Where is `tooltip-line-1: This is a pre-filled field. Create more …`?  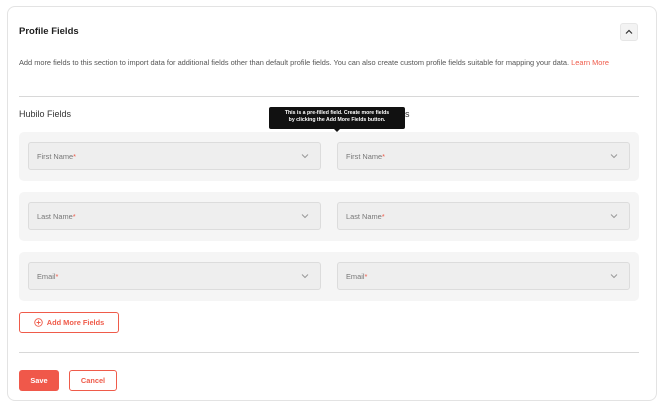
tooltip-line-1: This is a pre-filled field. Create more … is located at coordinates (337, 113).